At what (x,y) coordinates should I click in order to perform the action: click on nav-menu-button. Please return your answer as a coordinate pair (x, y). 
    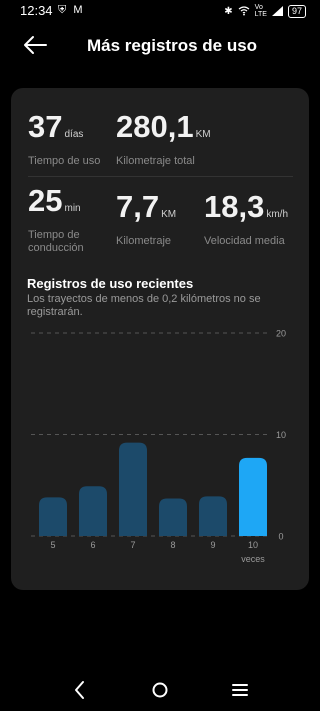
    Looking at the image, I should click on (240, 690).